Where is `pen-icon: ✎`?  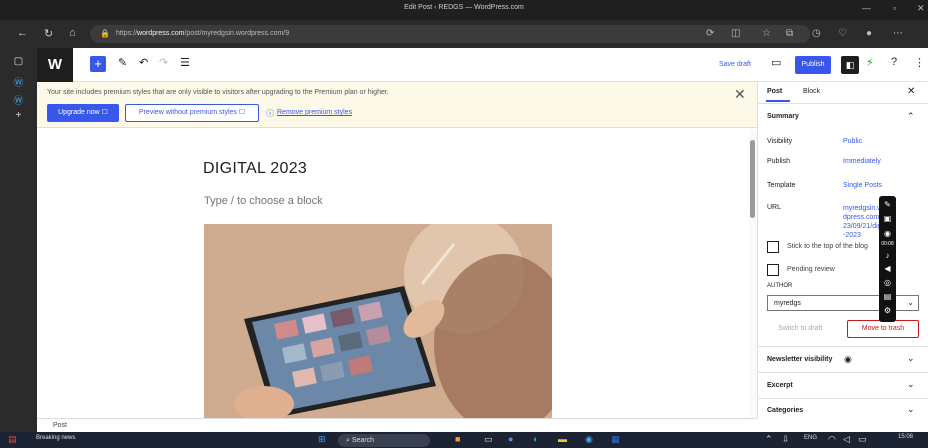
pen-icon: ✎ is located at coordinates (887, 204).